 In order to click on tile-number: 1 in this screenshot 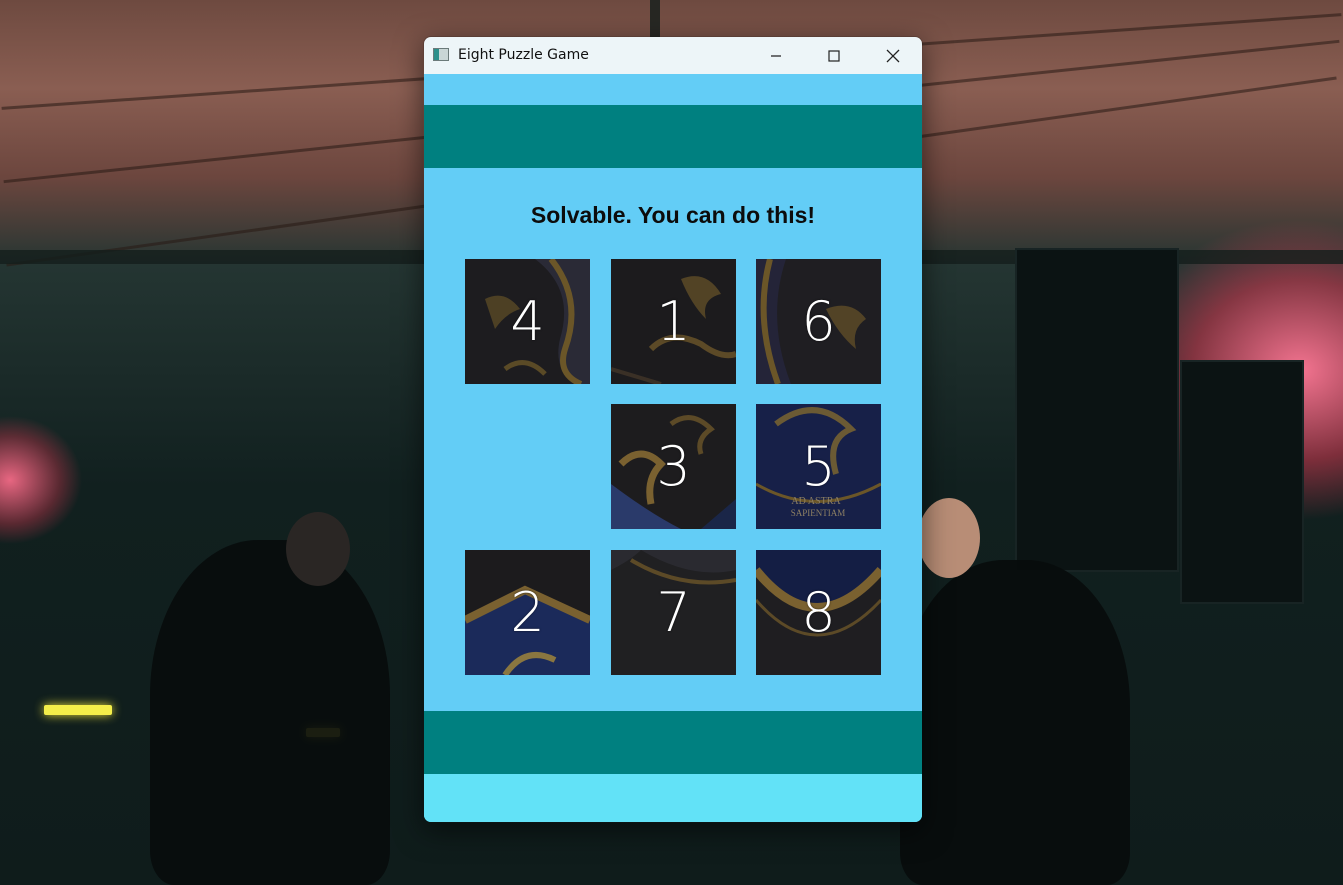, I will do `click(673, 321)`.